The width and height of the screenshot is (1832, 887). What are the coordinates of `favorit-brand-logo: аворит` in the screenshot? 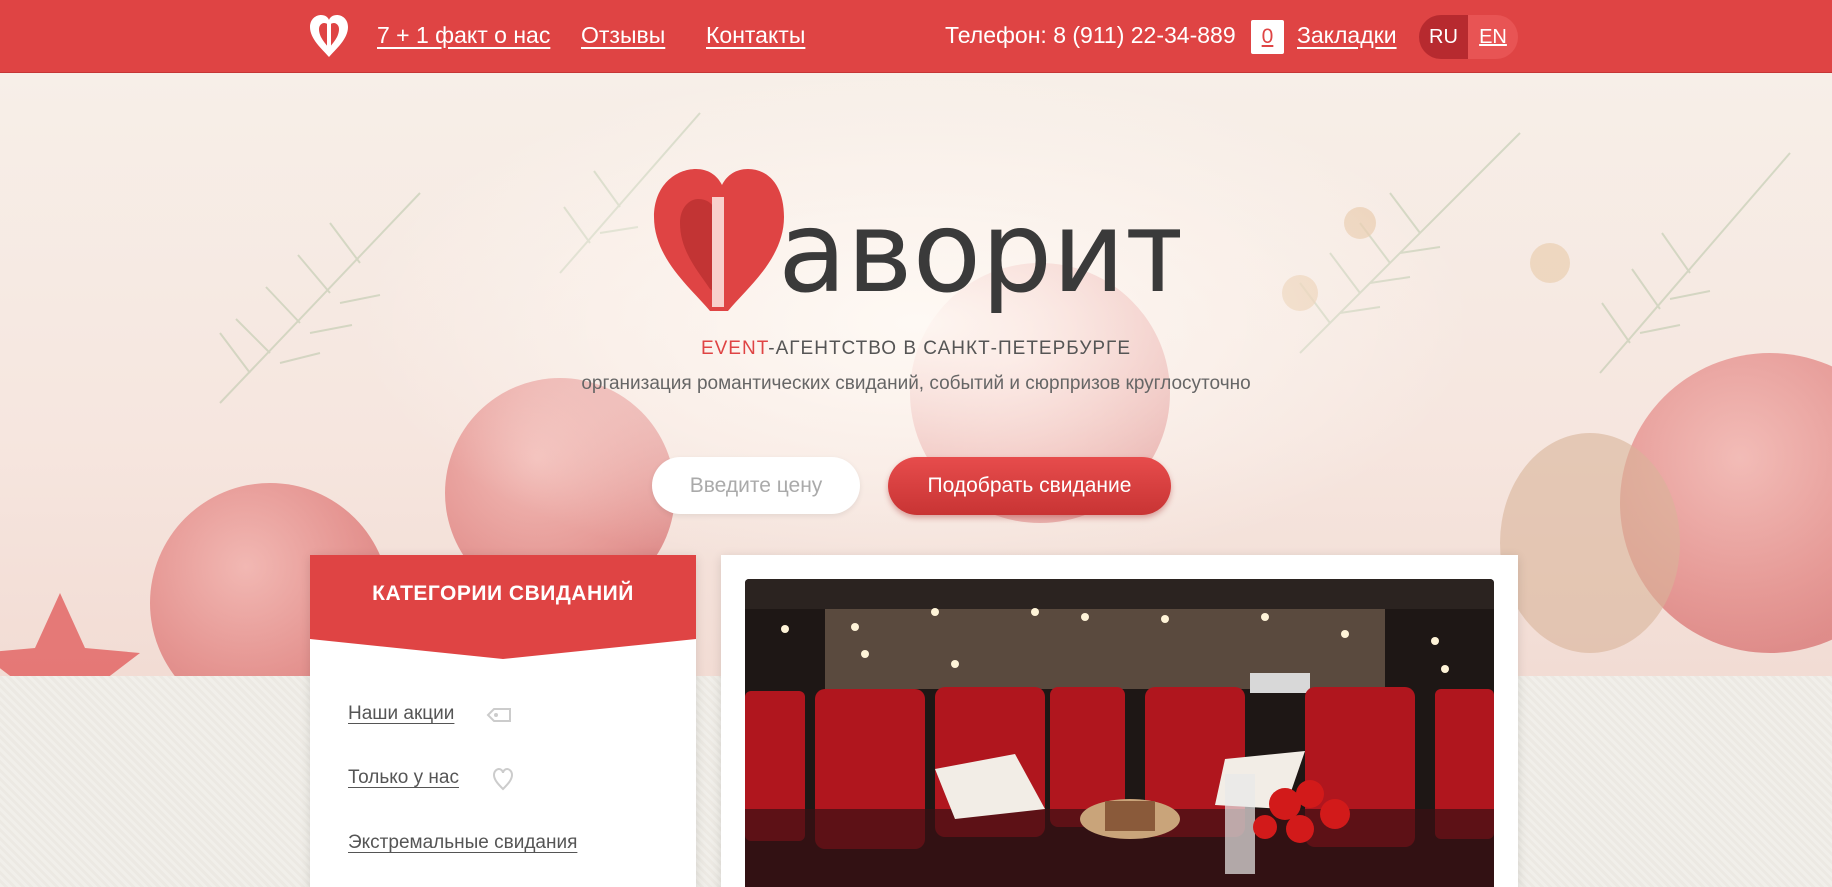 It's located at (917, 241).